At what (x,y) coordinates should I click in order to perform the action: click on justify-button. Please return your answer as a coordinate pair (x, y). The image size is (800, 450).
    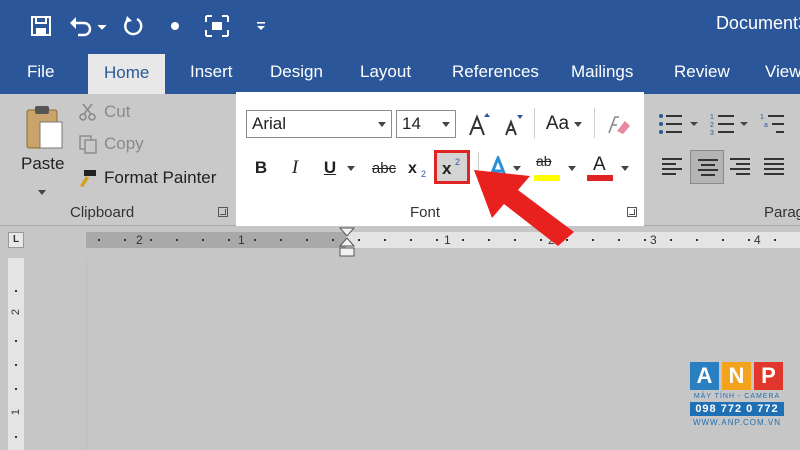
    Looking at the image, I should click on (774, 169).